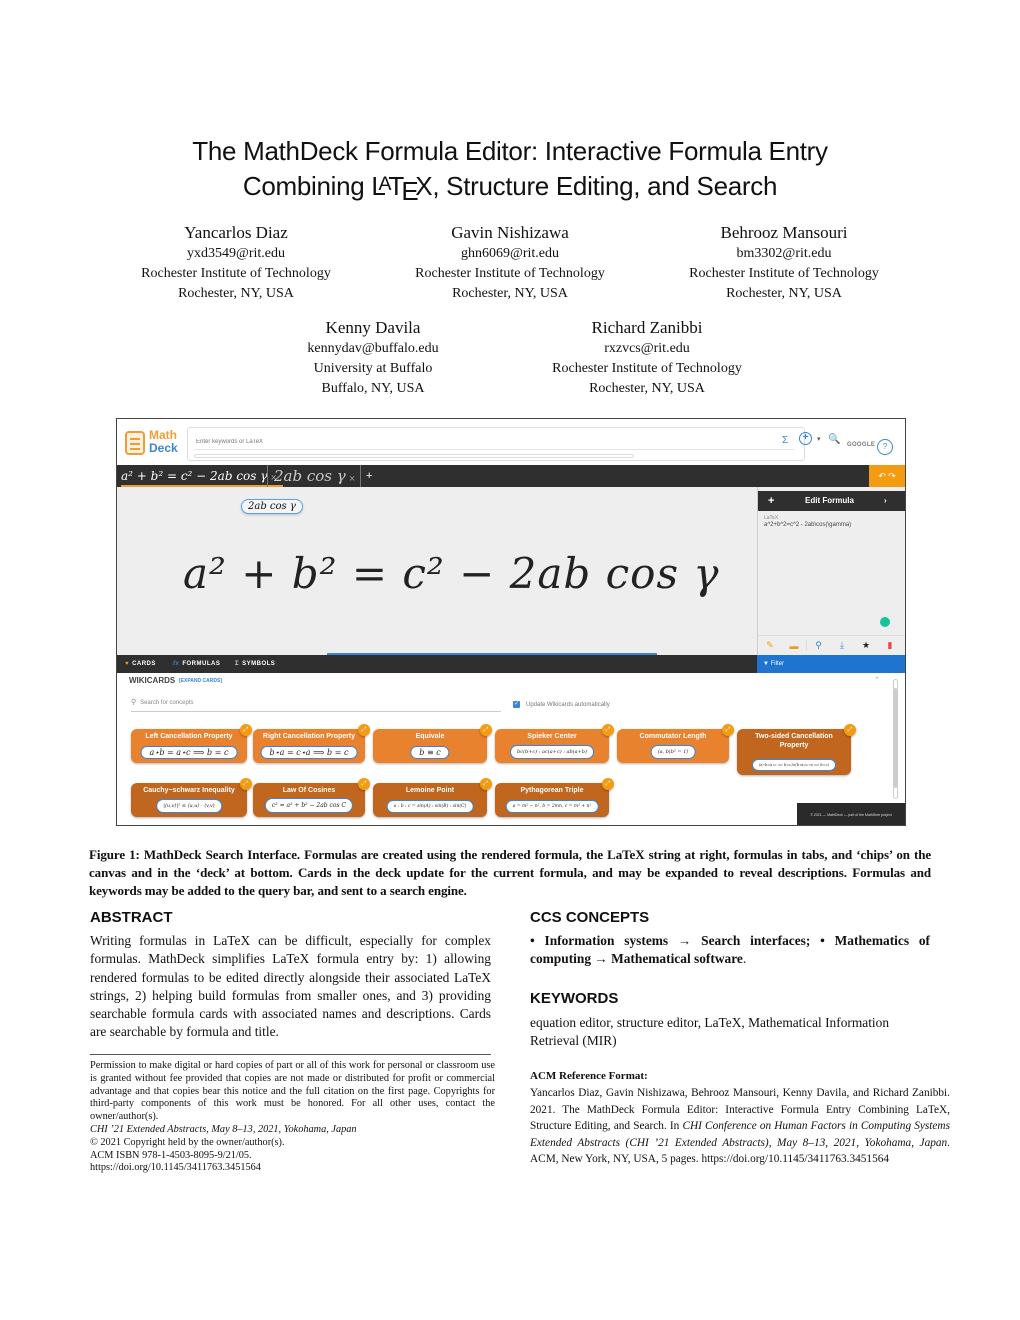 This screenshot has width=1020, height=1320. I want to click on trash-icon: ▮, so click(890, 645).